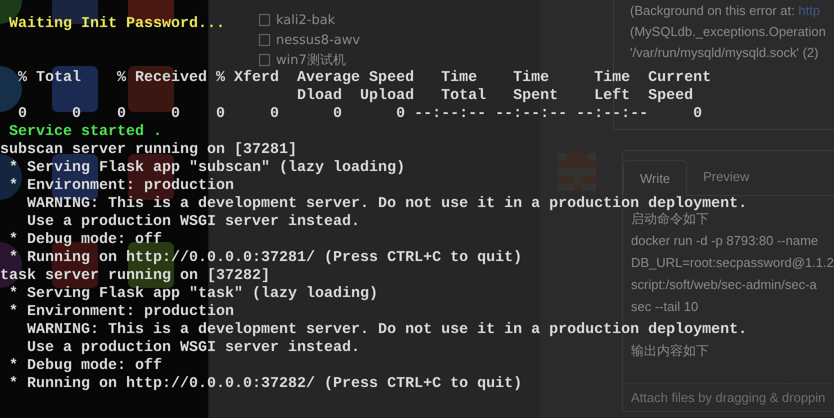  What do you see at coordinates (265, 258) in the screenshot?
I see `terminal-line: * Running on http://0.0.0.0:37281/ (Press CTRL+C to quit)` at bounding box center [265, 258].